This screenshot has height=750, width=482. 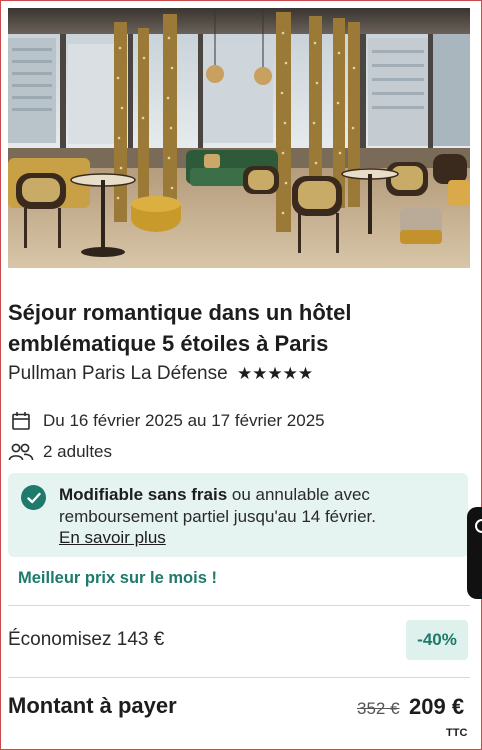 I want to click on guest-count: 2 adultes, so click(x=77, y=451).